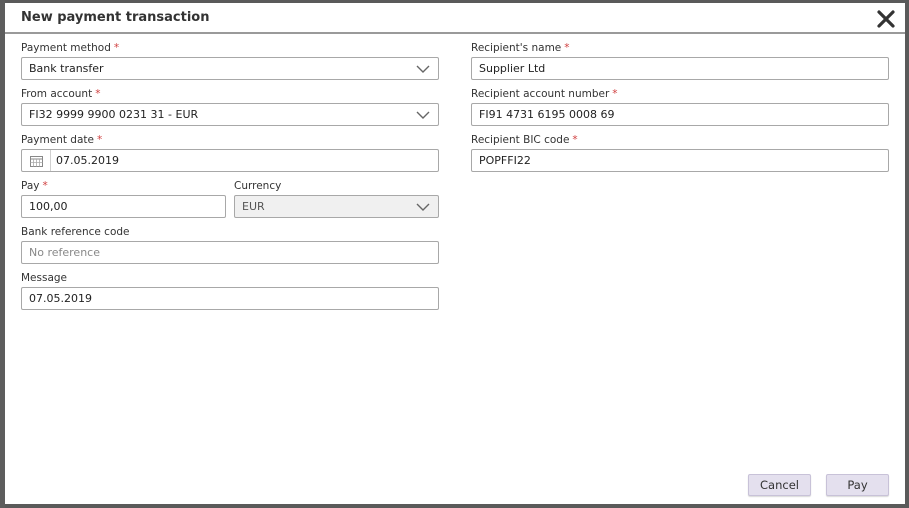 This screenshot has height=508, width=909. What do you see at coordinates (115, 17) in the screenshot?
I see `dialog-title: New payment transaction` at bounding box center [115, 17].